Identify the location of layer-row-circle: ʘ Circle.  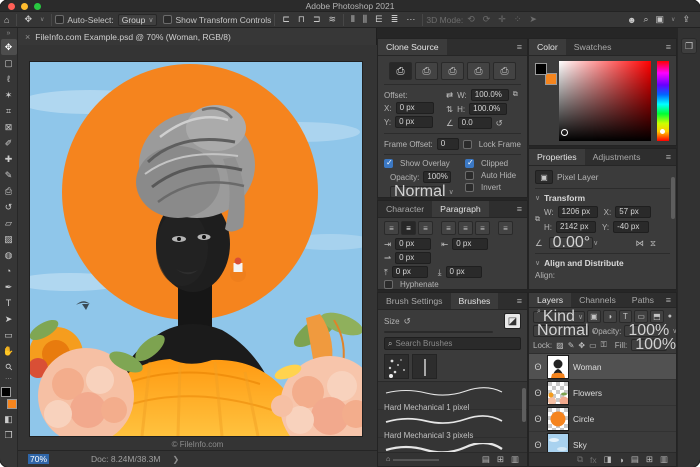
(602, 419).